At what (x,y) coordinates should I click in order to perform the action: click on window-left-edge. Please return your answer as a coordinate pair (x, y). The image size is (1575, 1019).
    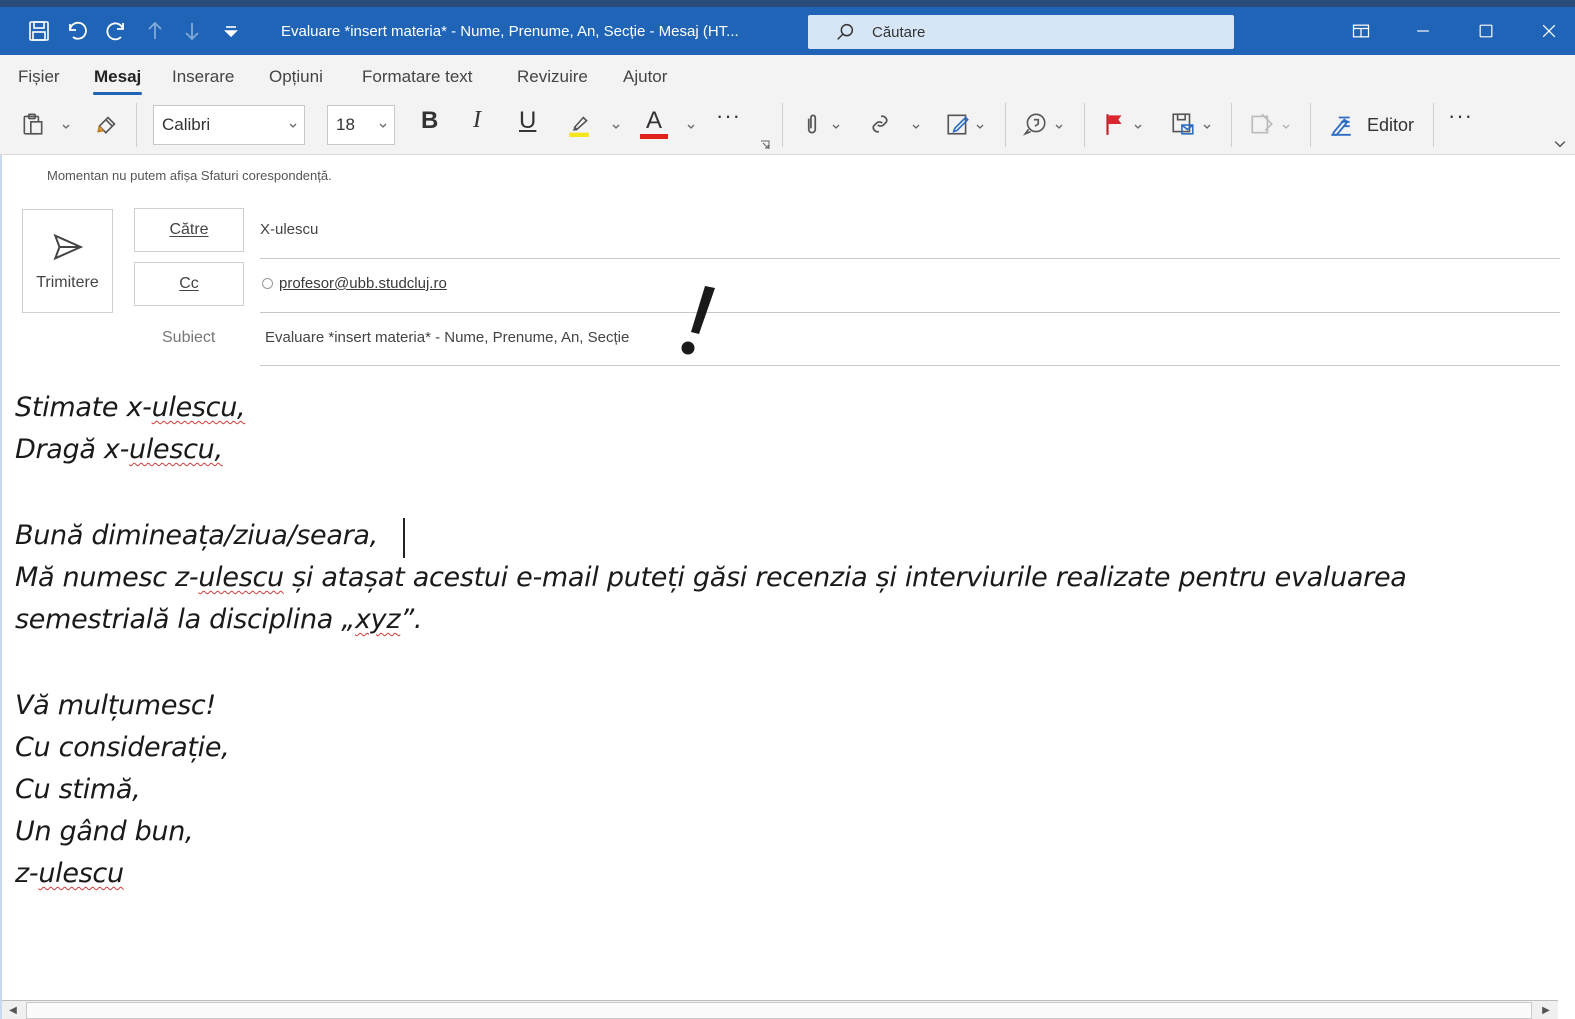
    Looking at the image, I should click on (1, 587).